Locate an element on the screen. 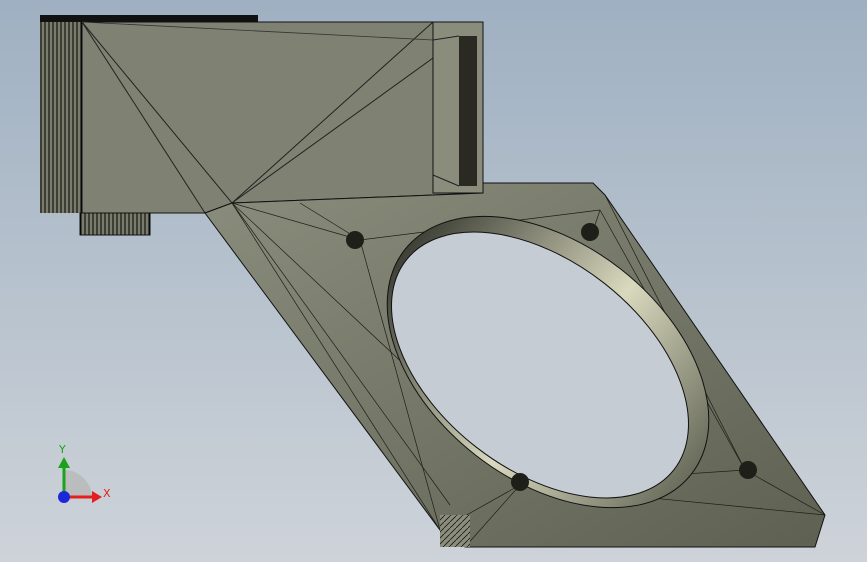 The height and width of the screenshot is (562, 867). y-axis-label: Y is located at coordinates (62, 449).